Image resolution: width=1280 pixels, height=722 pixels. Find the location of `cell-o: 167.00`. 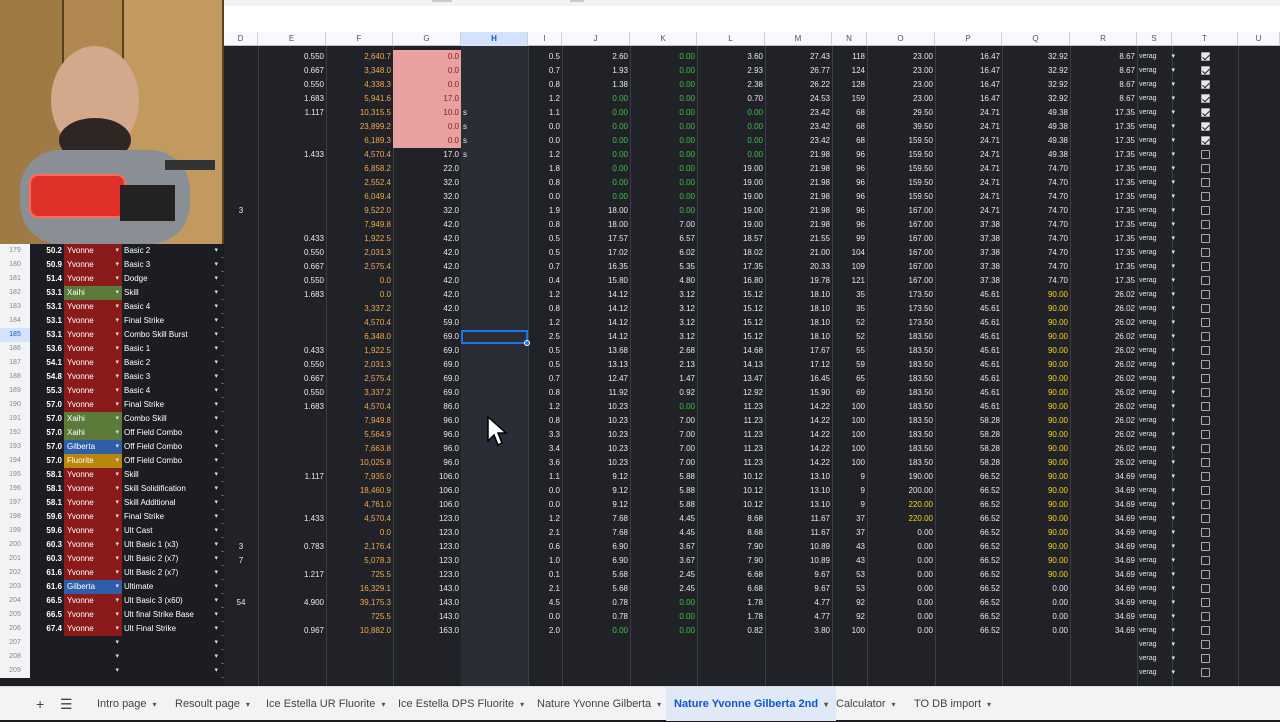

cell-o: 167.00 is located at coordinates (901, 225).